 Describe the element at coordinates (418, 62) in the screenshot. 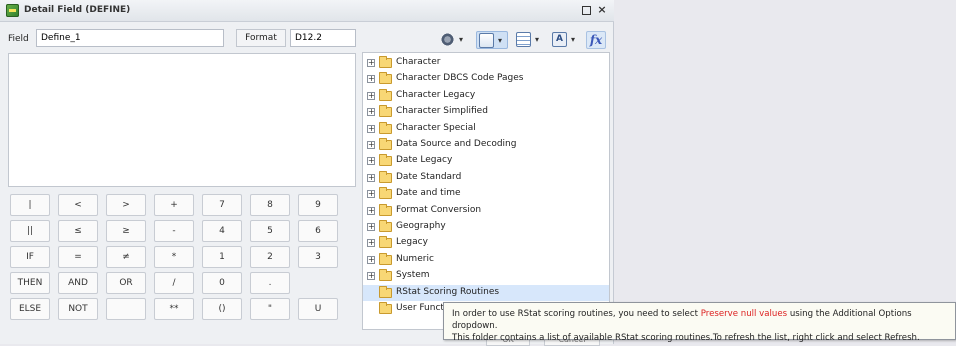

I see `tree-item-label: Character` at that location.